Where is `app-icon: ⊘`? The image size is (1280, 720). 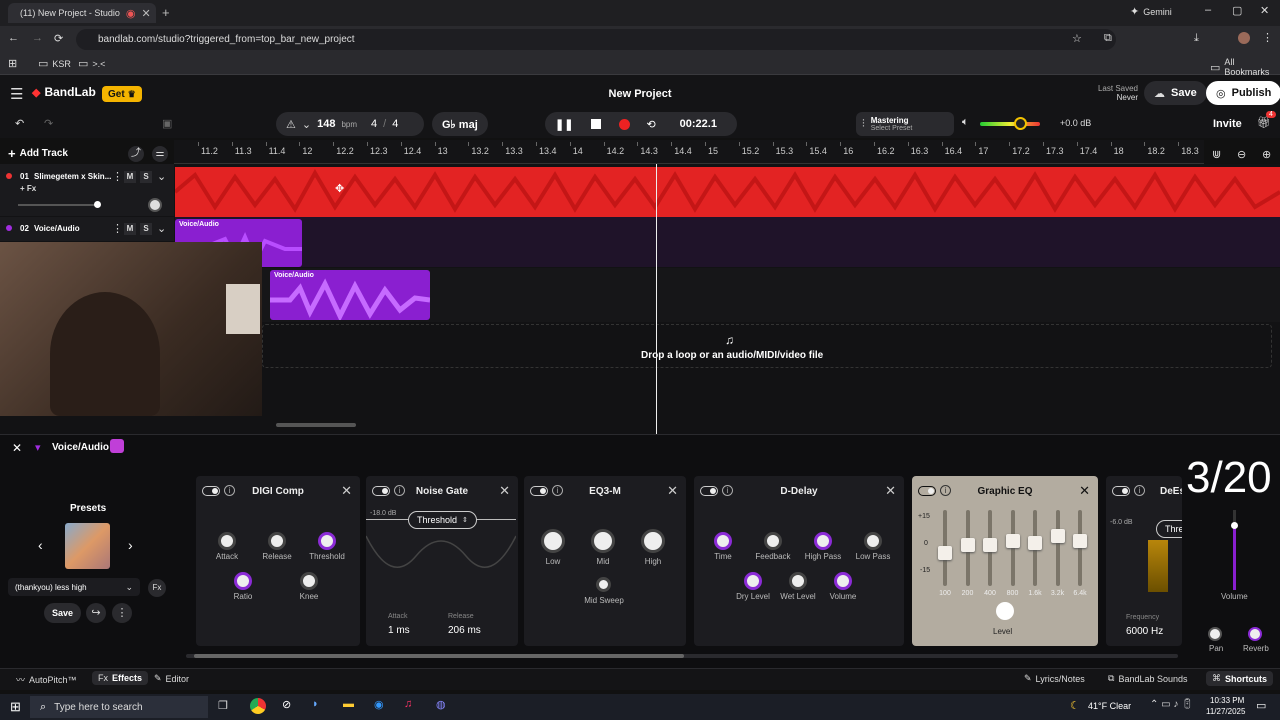
app-icon: ⊘ is located at coordinates (286, 704).